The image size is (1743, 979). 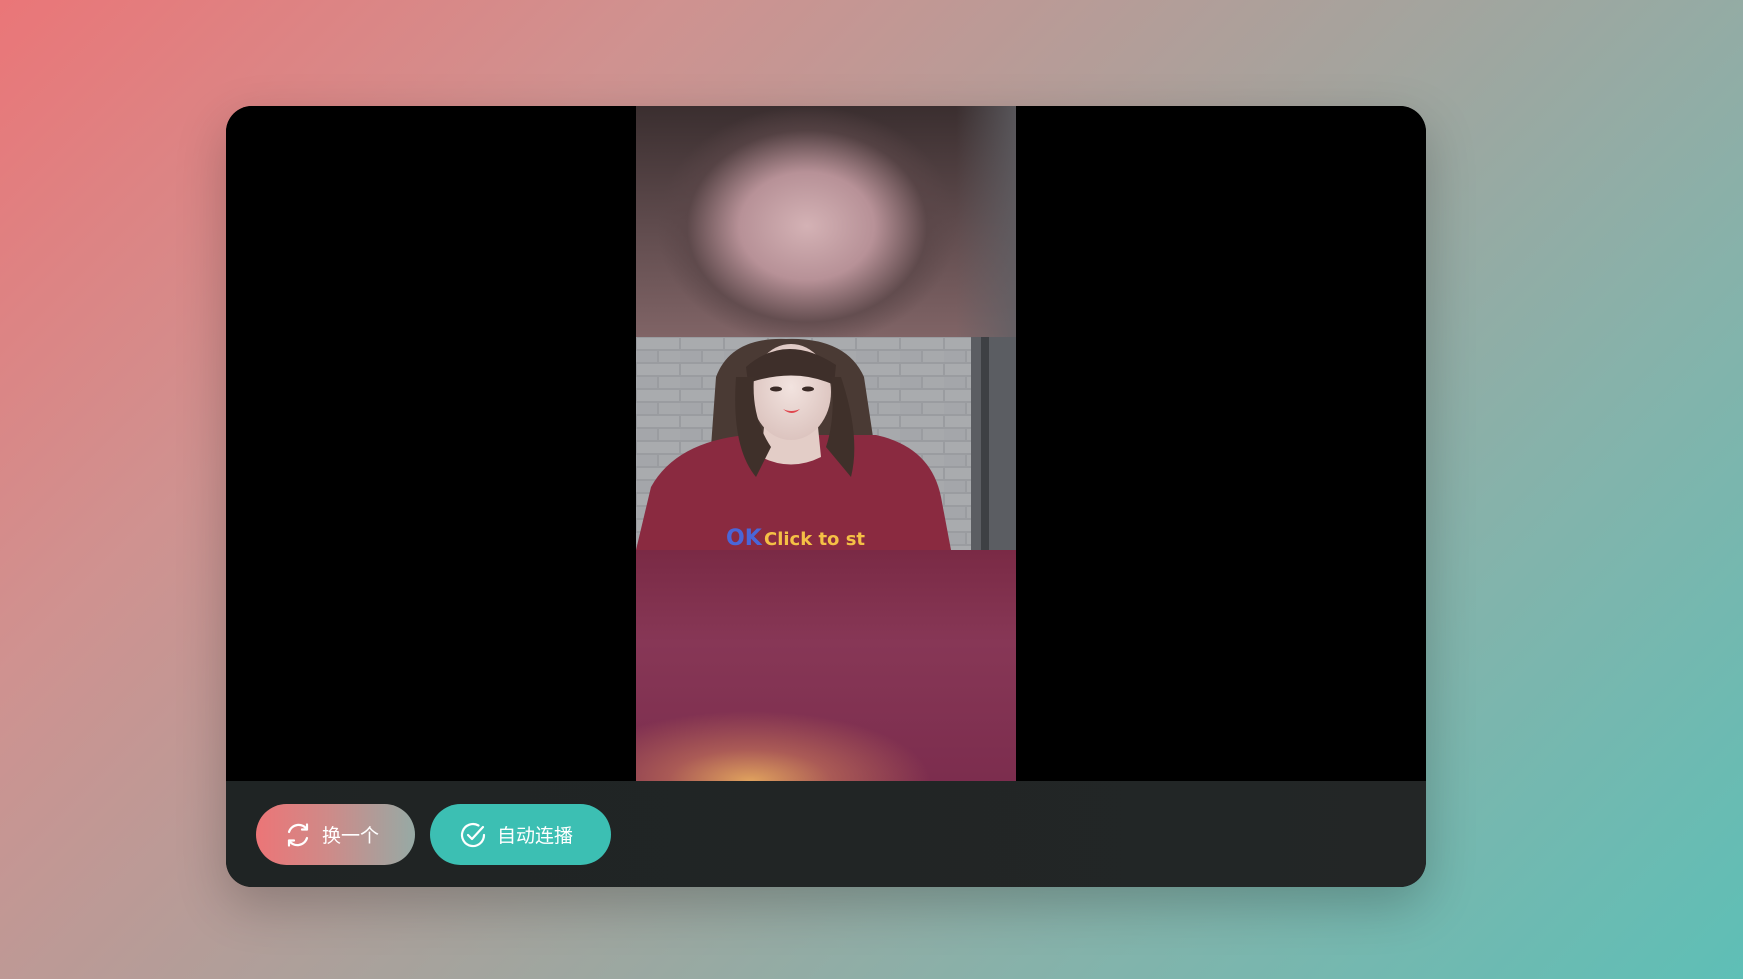 What do you see at coordinates (826, 665) in the screenshot?
I see `video-blur-bottom` at bounding box center [826, 665].